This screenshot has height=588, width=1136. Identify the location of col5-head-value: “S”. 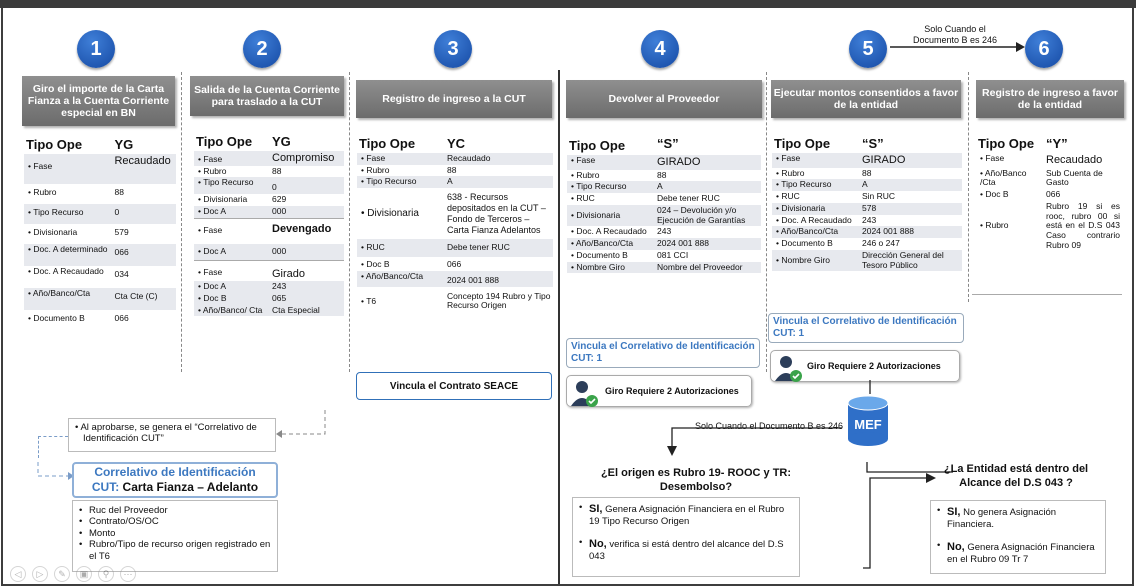
(873, 143).